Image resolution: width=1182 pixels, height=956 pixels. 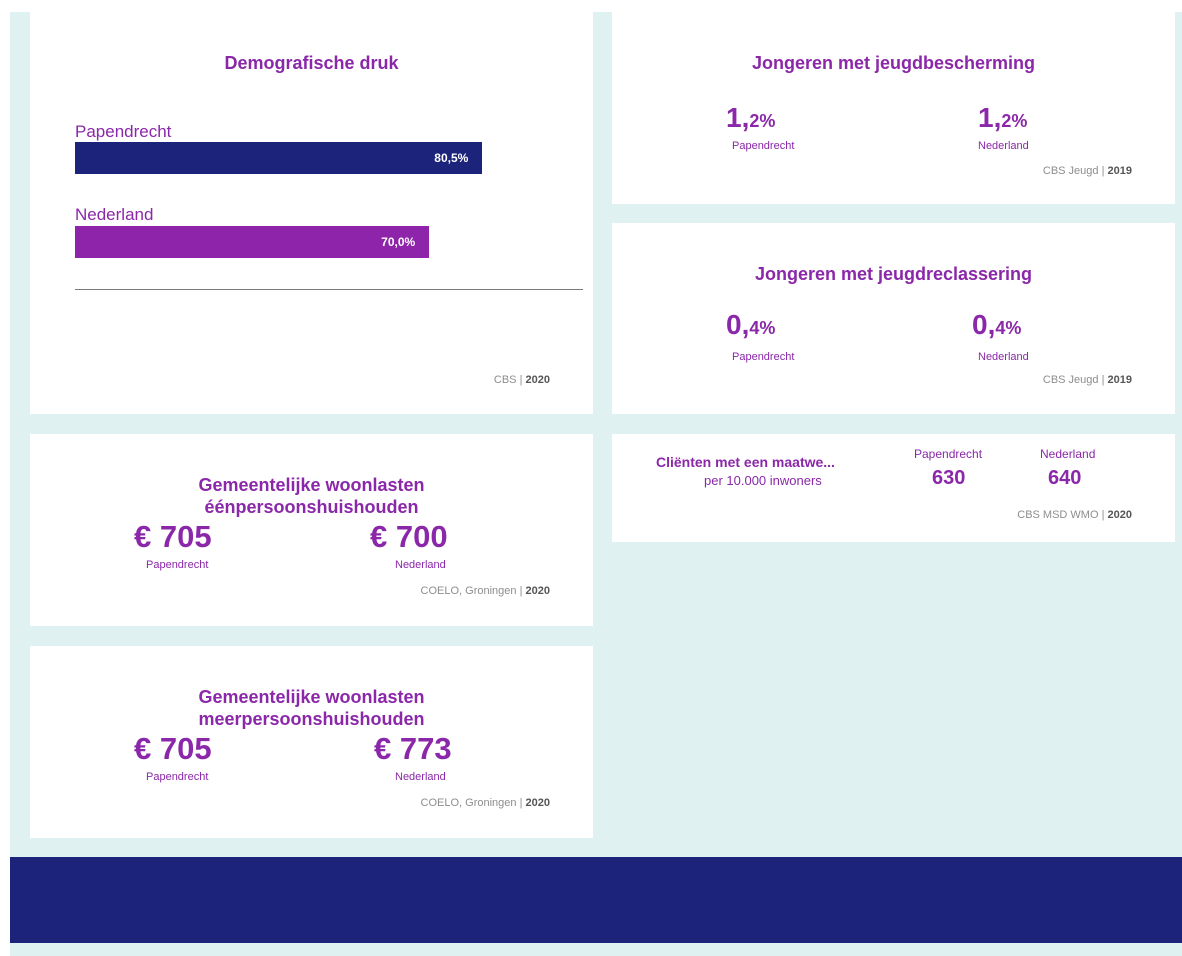 I want to click on bar-value-papendrecht: 80,5%, so click(x=451, y=158).